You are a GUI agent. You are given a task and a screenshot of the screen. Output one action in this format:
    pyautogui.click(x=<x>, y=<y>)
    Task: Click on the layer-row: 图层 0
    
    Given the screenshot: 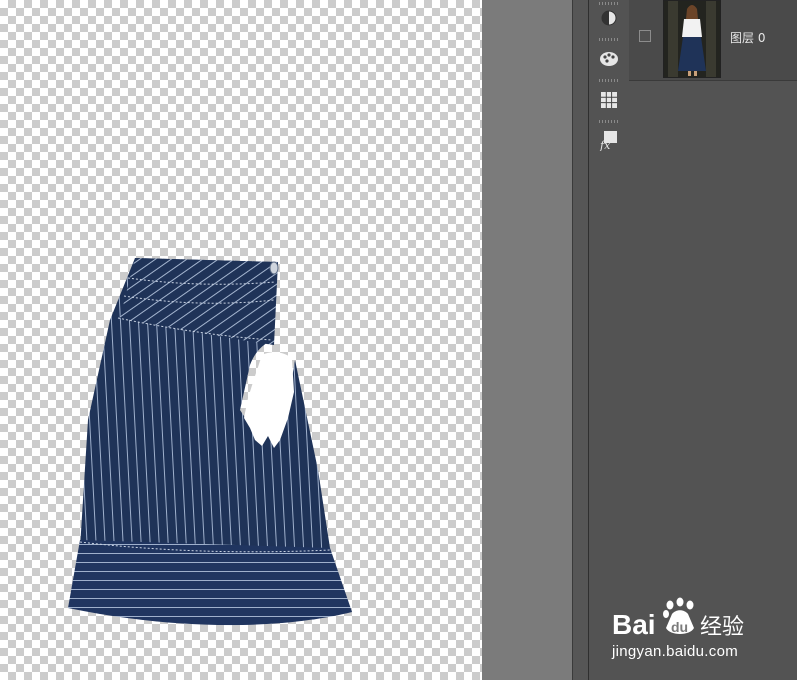 What is the action you would take?
    pyautogui.click(x=713, y=40)
    